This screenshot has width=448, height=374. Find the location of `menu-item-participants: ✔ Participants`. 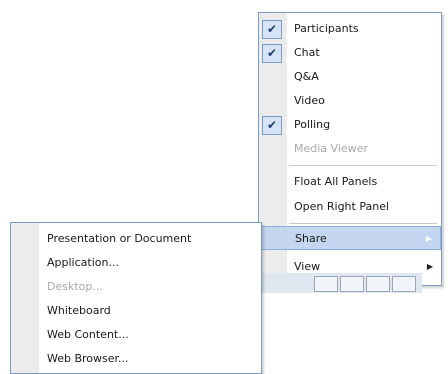

menu-item-participants: ✔ Participants is located at coordinates (350, 29).